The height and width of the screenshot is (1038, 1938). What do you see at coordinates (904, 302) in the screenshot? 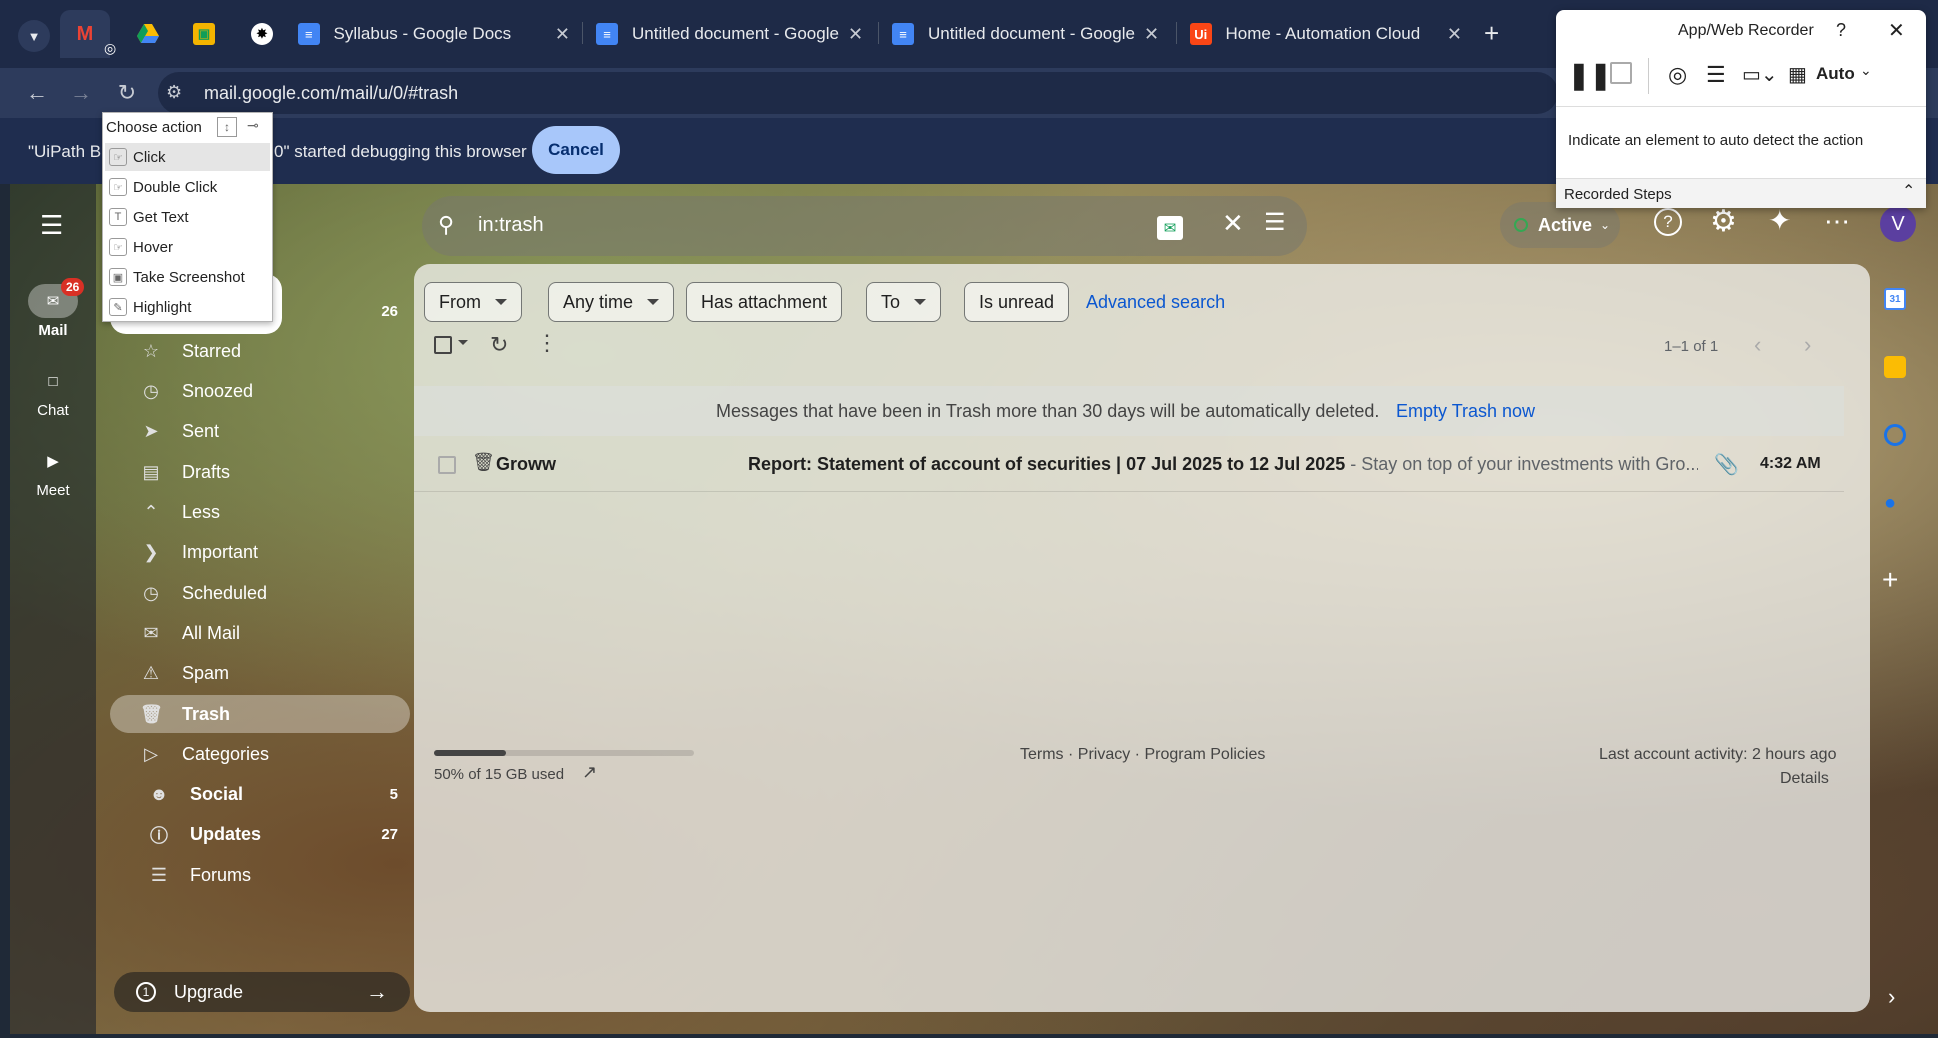
I see `filter-to: To` at bounding box center [904, 302].